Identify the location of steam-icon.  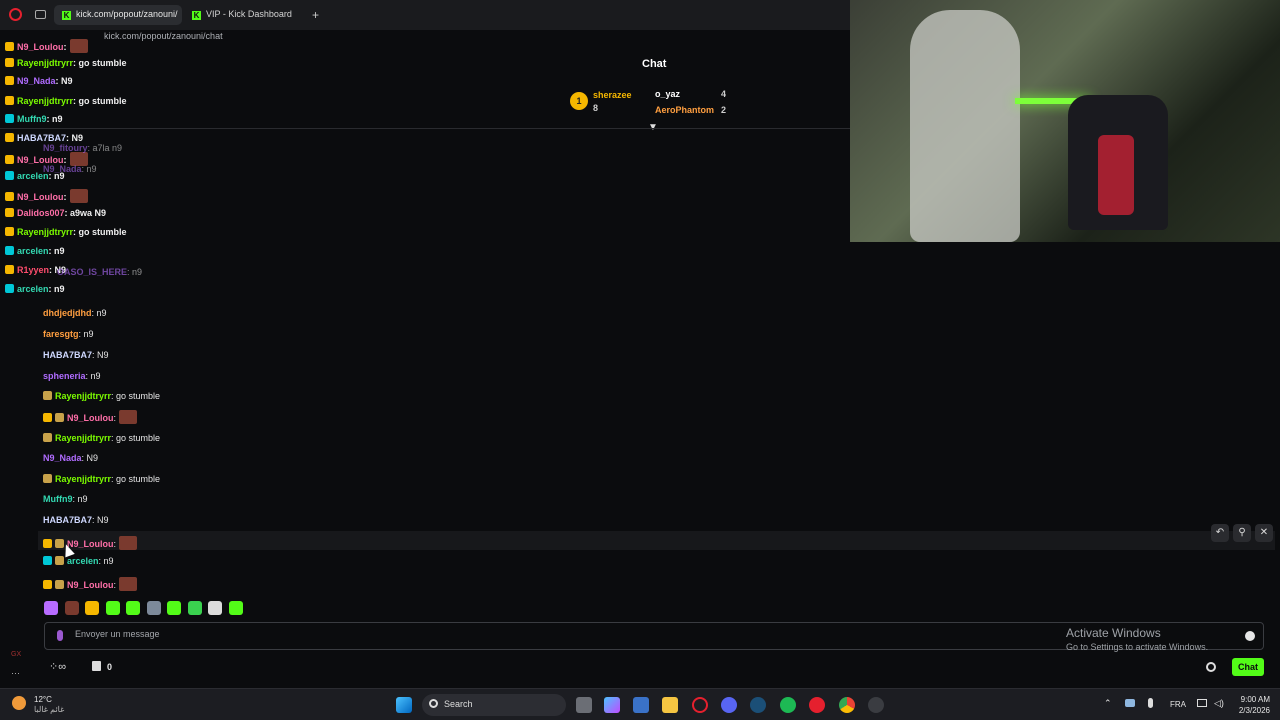
(758, 705).